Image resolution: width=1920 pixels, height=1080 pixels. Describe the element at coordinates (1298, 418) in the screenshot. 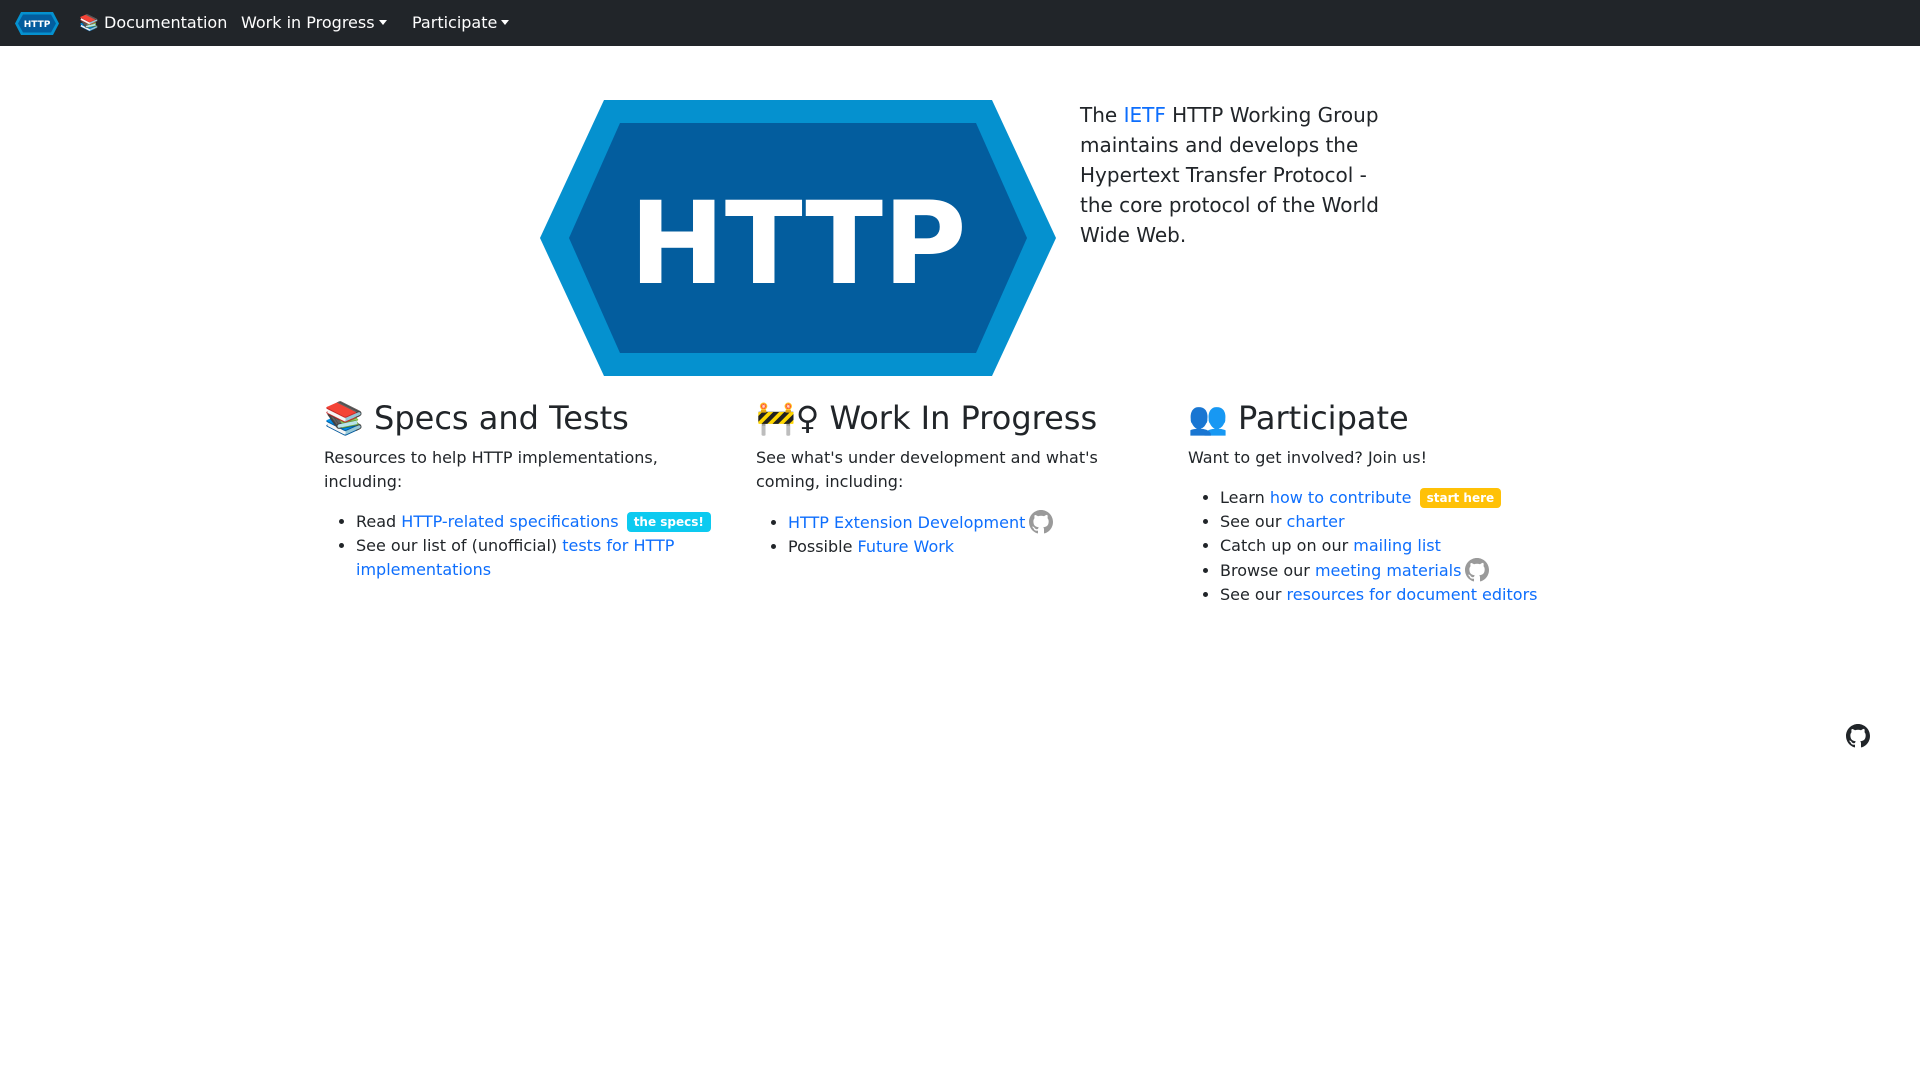

I see `participate-heading: 👥 Participate` at that location.